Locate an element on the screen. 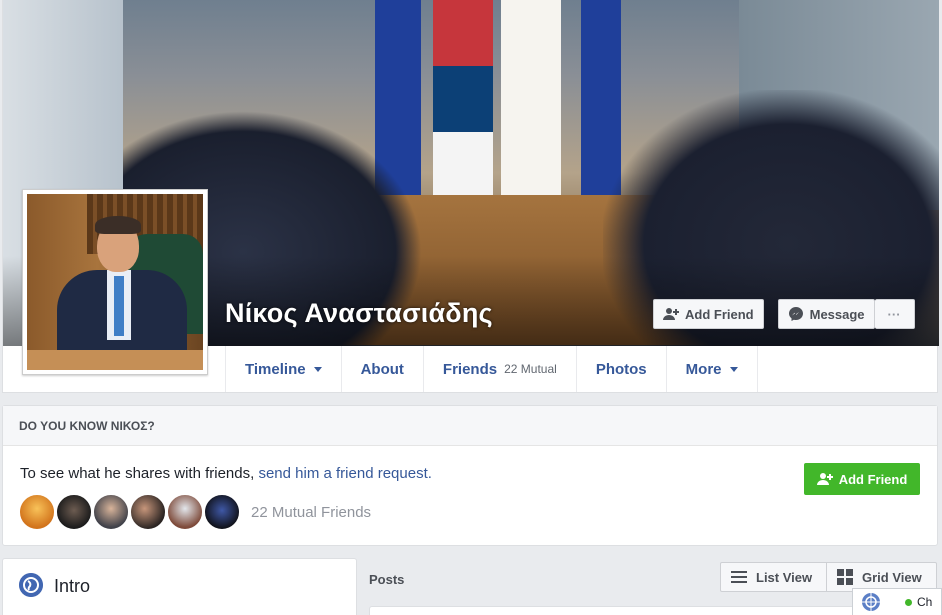 This screenshot has height=615, width=942. list-icon is located at coordinates (739, 577).